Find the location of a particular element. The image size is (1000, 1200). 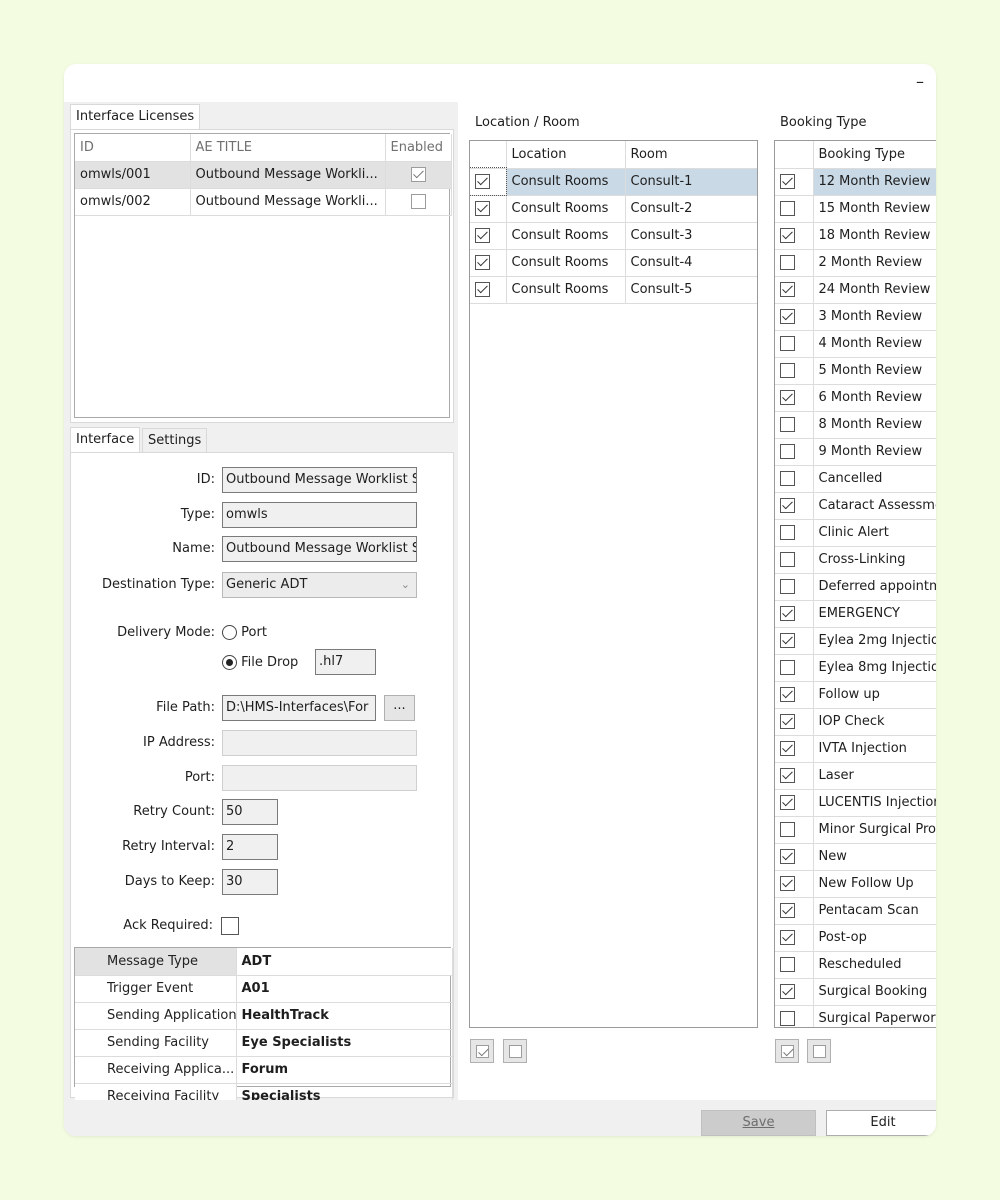

list-item: Consult Rooms Consult-4 is located at coordinates (613, 263).